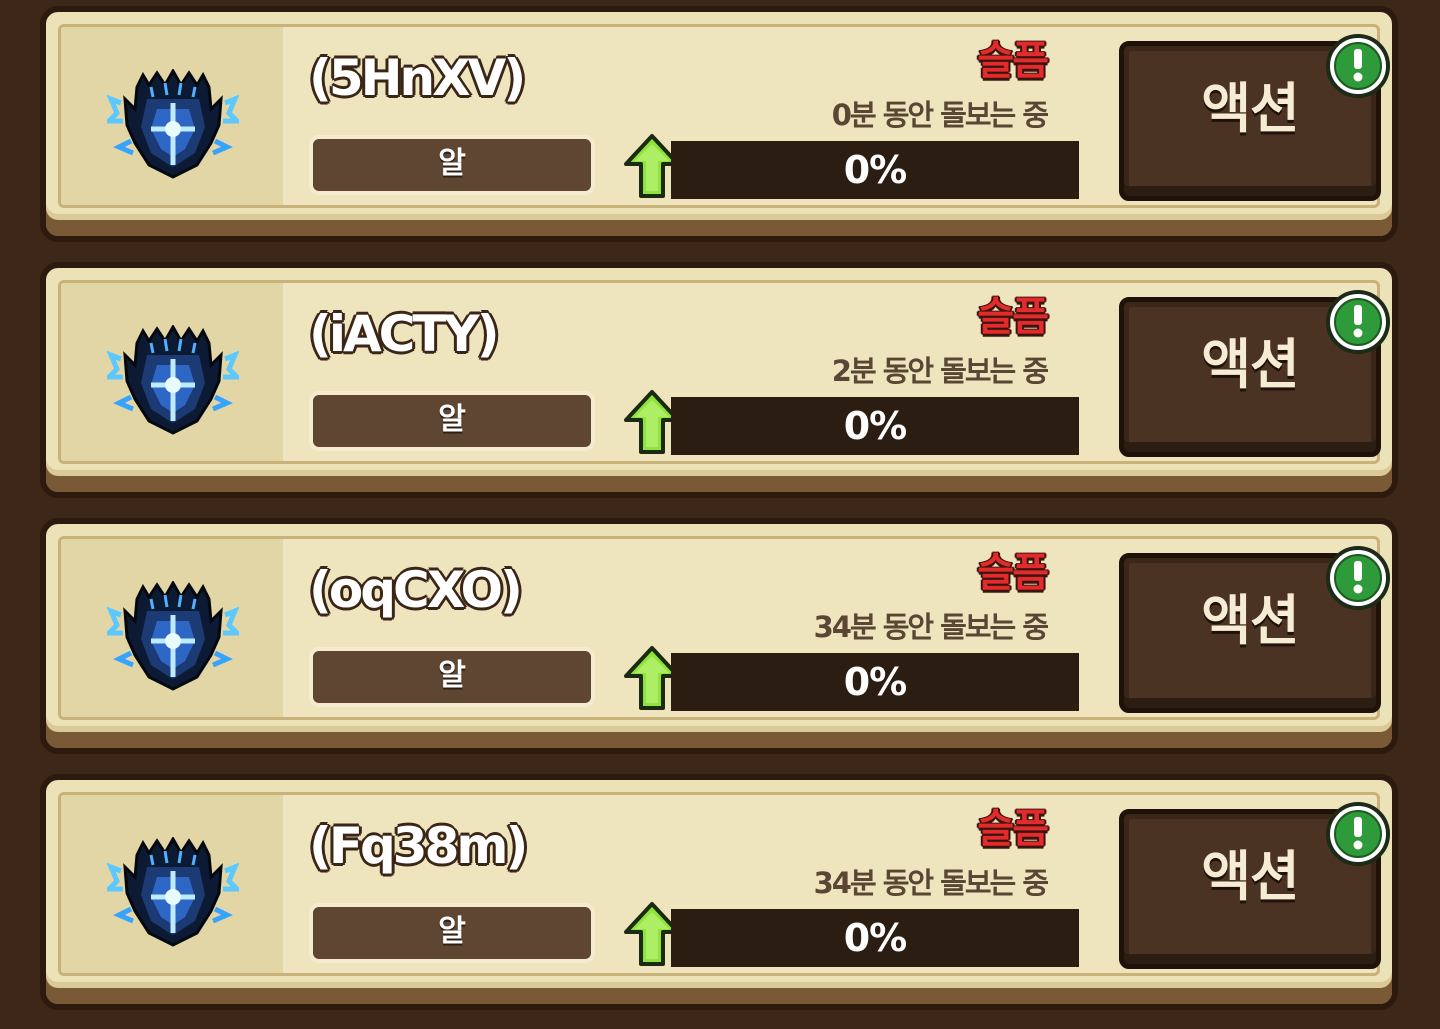  What do you see at coordinates (416, 590) in the screenshot?
I see `pet-name: (oqCXO)` at bounding box center [416, 590].